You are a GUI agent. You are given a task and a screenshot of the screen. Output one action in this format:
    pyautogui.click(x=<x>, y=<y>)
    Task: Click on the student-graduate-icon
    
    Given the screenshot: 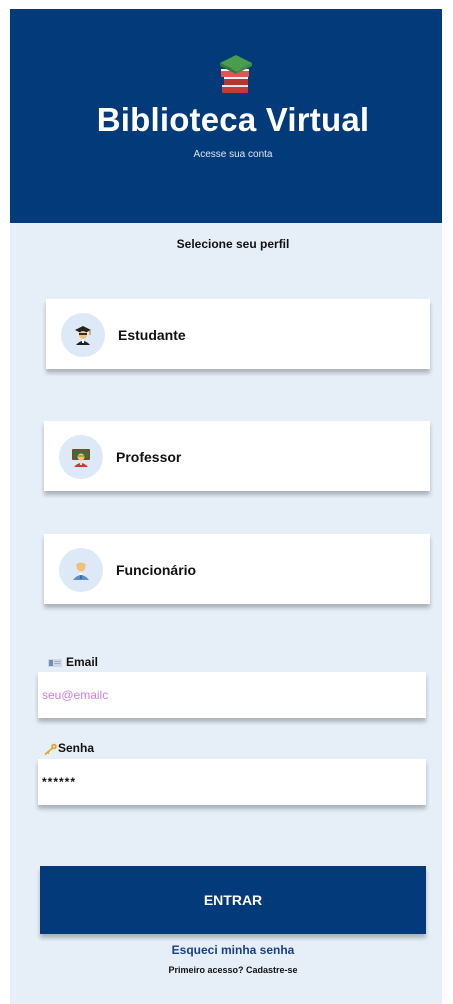 What is the action you would take?
    pyautogui.click(x=83, y=335)
    